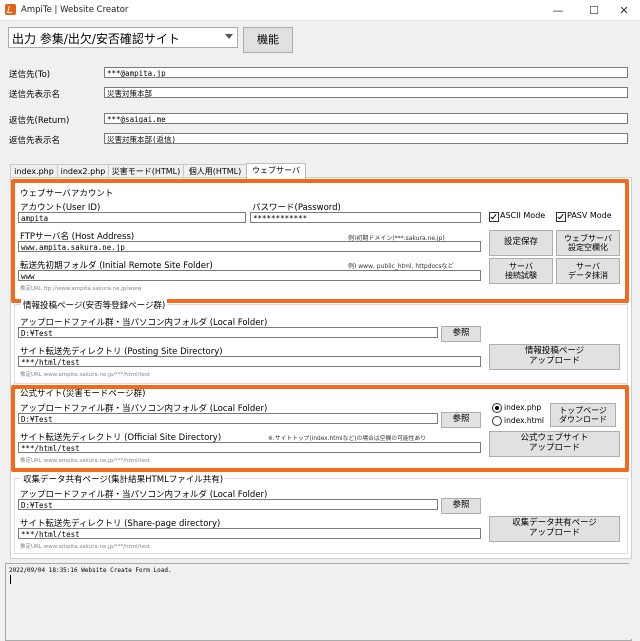 This screenshot has height=641, width=640. I want to click on tab-web-server: ウェブサーバ, so click(276, 171).